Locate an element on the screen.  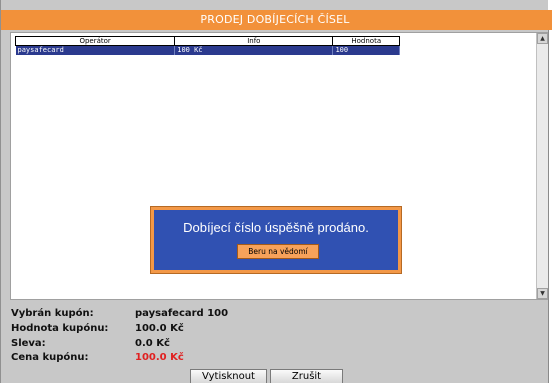
vertical-scrollbar: ▲ ▼ is located at coordinates (542, 166).